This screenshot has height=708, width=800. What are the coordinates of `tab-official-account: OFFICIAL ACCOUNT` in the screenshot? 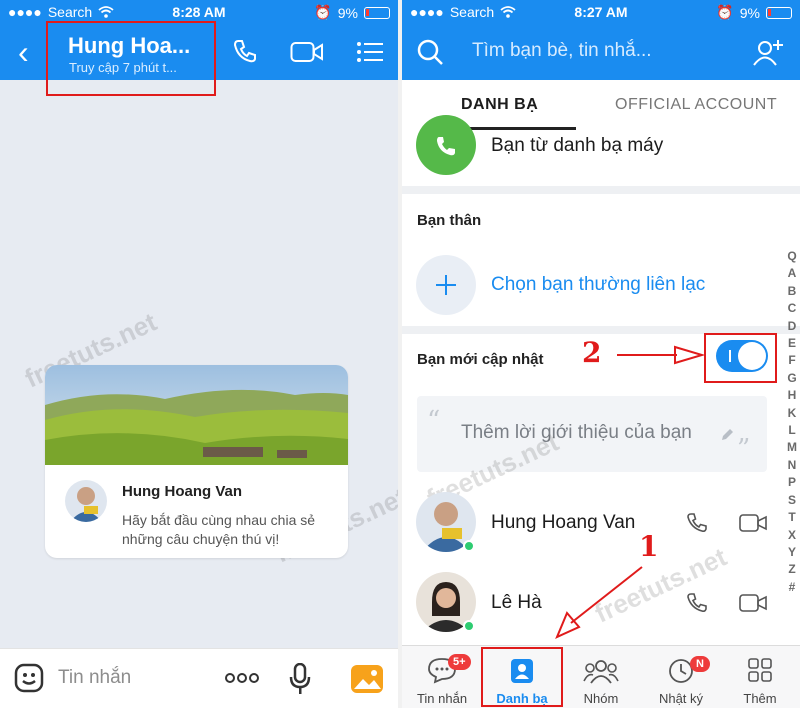 It's located at (696, 105).